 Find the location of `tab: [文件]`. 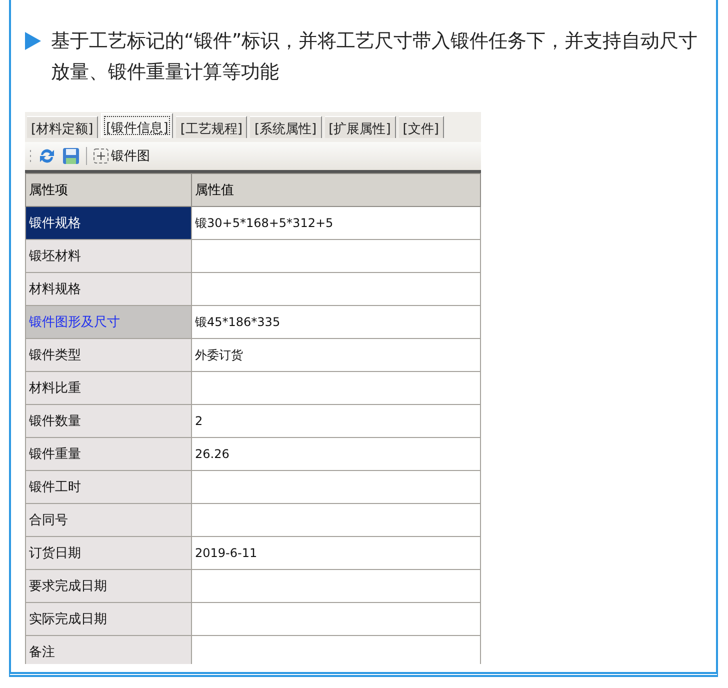

tab: [文件] is located at coordinates (421, 127).